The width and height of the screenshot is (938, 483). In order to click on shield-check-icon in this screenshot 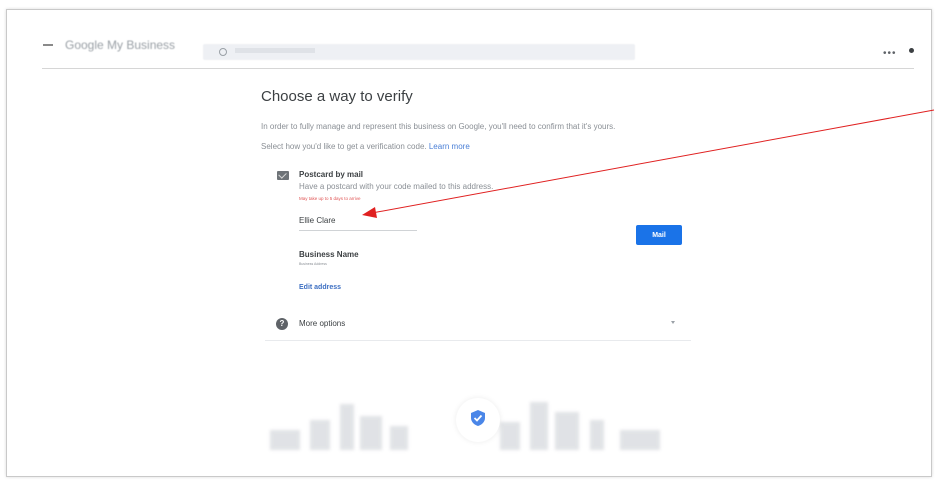, I will do `click(478, 418)`.